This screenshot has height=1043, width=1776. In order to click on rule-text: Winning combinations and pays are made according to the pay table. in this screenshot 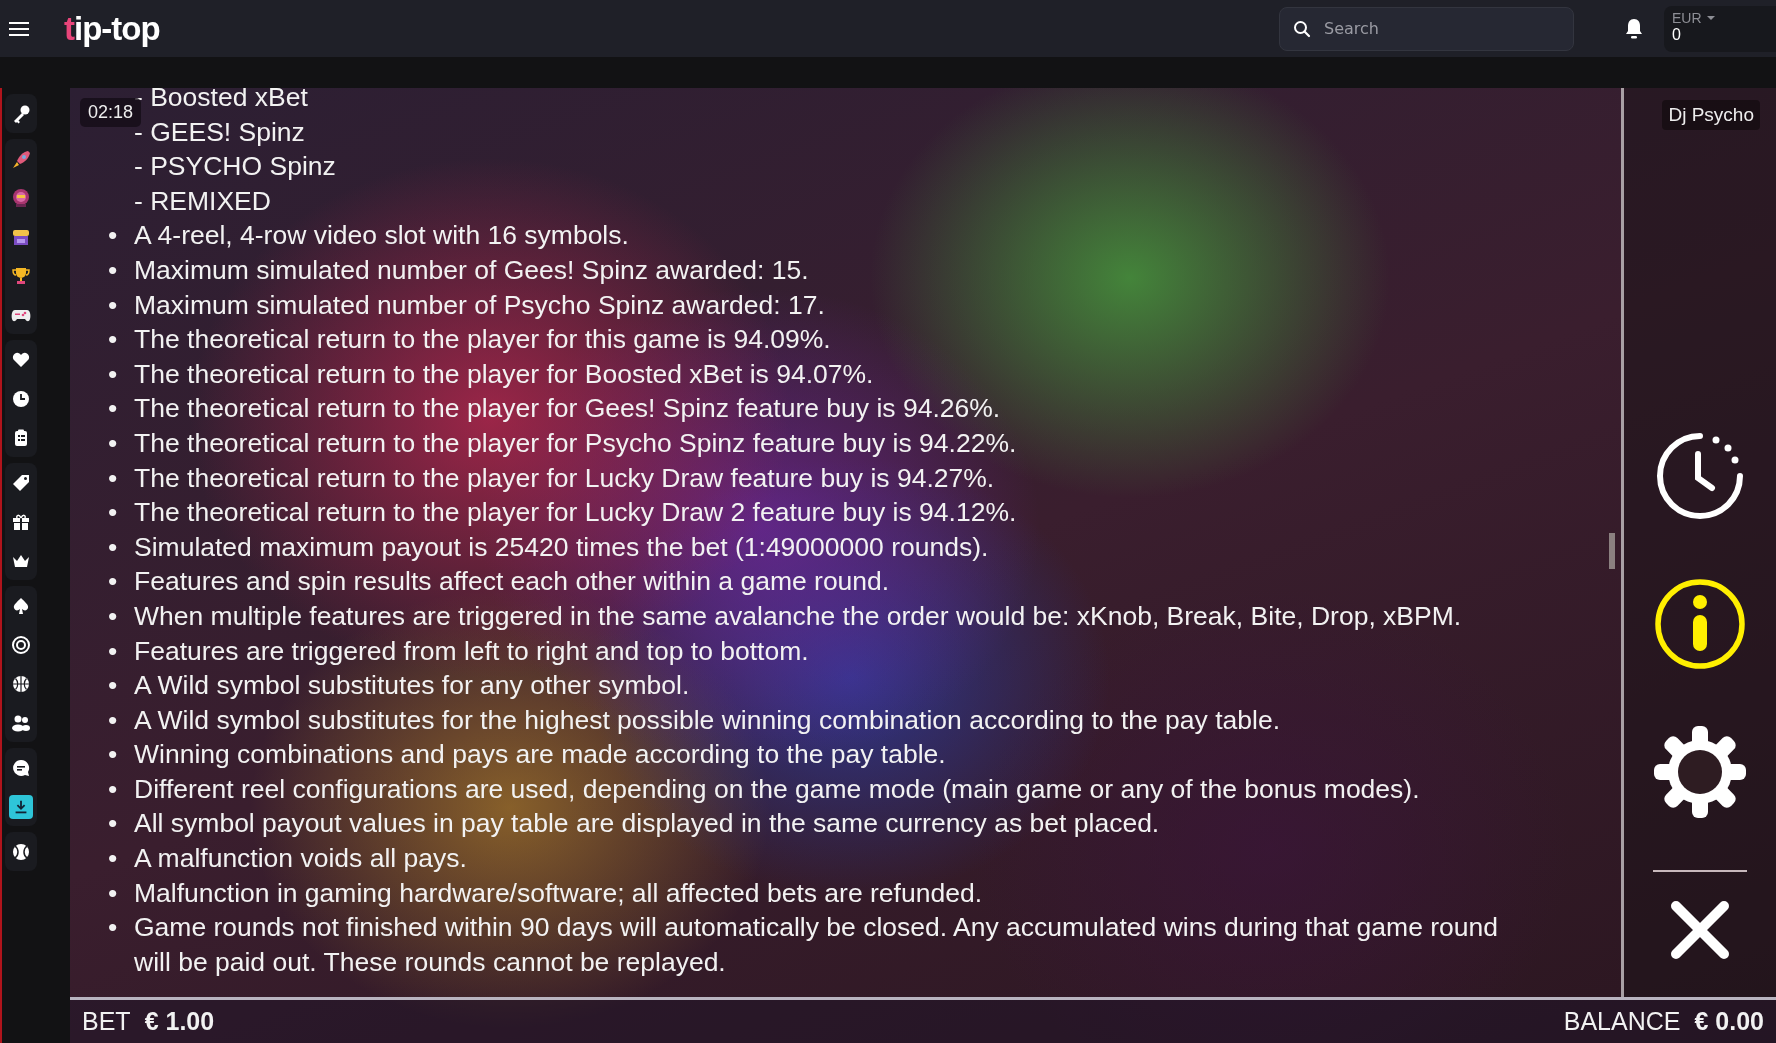, I will do `click(540, 755)`.